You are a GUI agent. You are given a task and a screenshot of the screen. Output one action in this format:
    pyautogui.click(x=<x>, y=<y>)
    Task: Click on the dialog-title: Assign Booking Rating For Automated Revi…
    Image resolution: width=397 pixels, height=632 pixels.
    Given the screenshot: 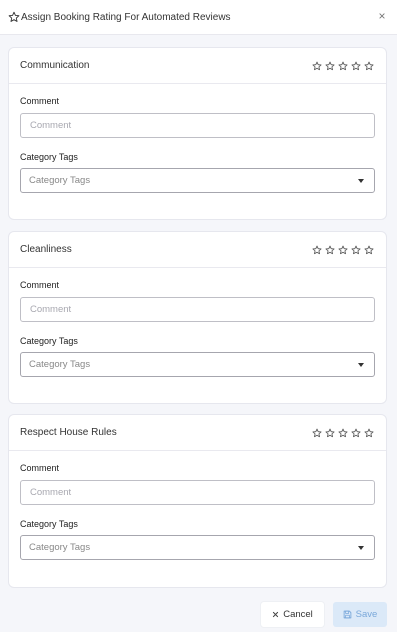 What is the action you would take?
    pyautogui.click(x=126, y=17)
    